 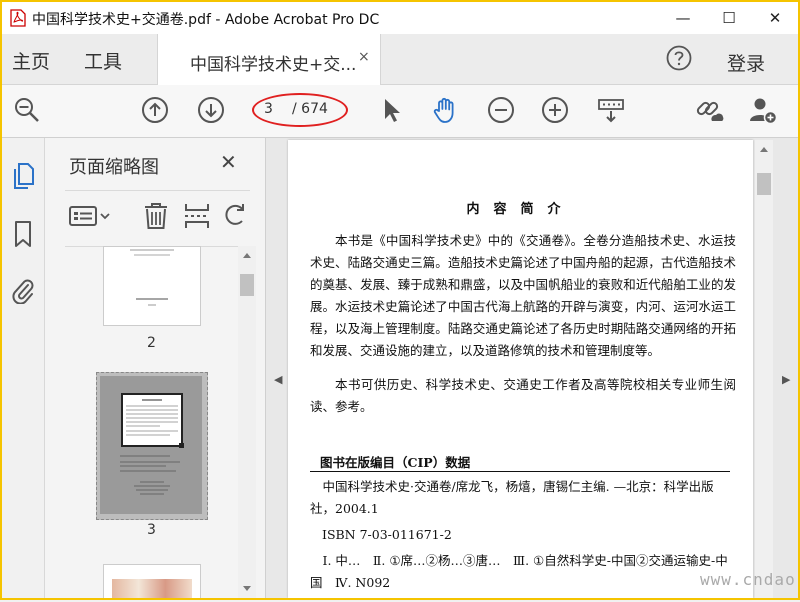 What do you see at coordinates (23, 234) in the screenshot?
I see `bookmarks-icon` at bounding box center [23, 234].